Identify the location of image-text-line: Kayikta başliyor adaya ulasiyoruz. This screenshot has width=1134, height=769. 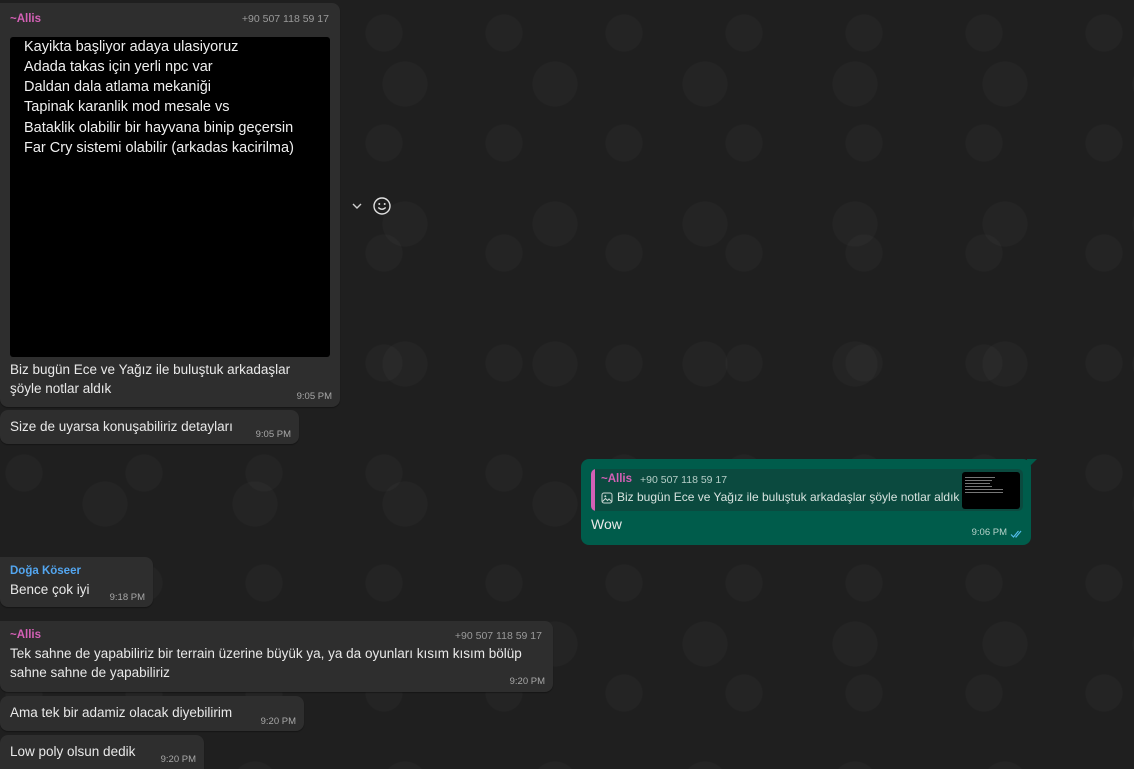
(131, 47).